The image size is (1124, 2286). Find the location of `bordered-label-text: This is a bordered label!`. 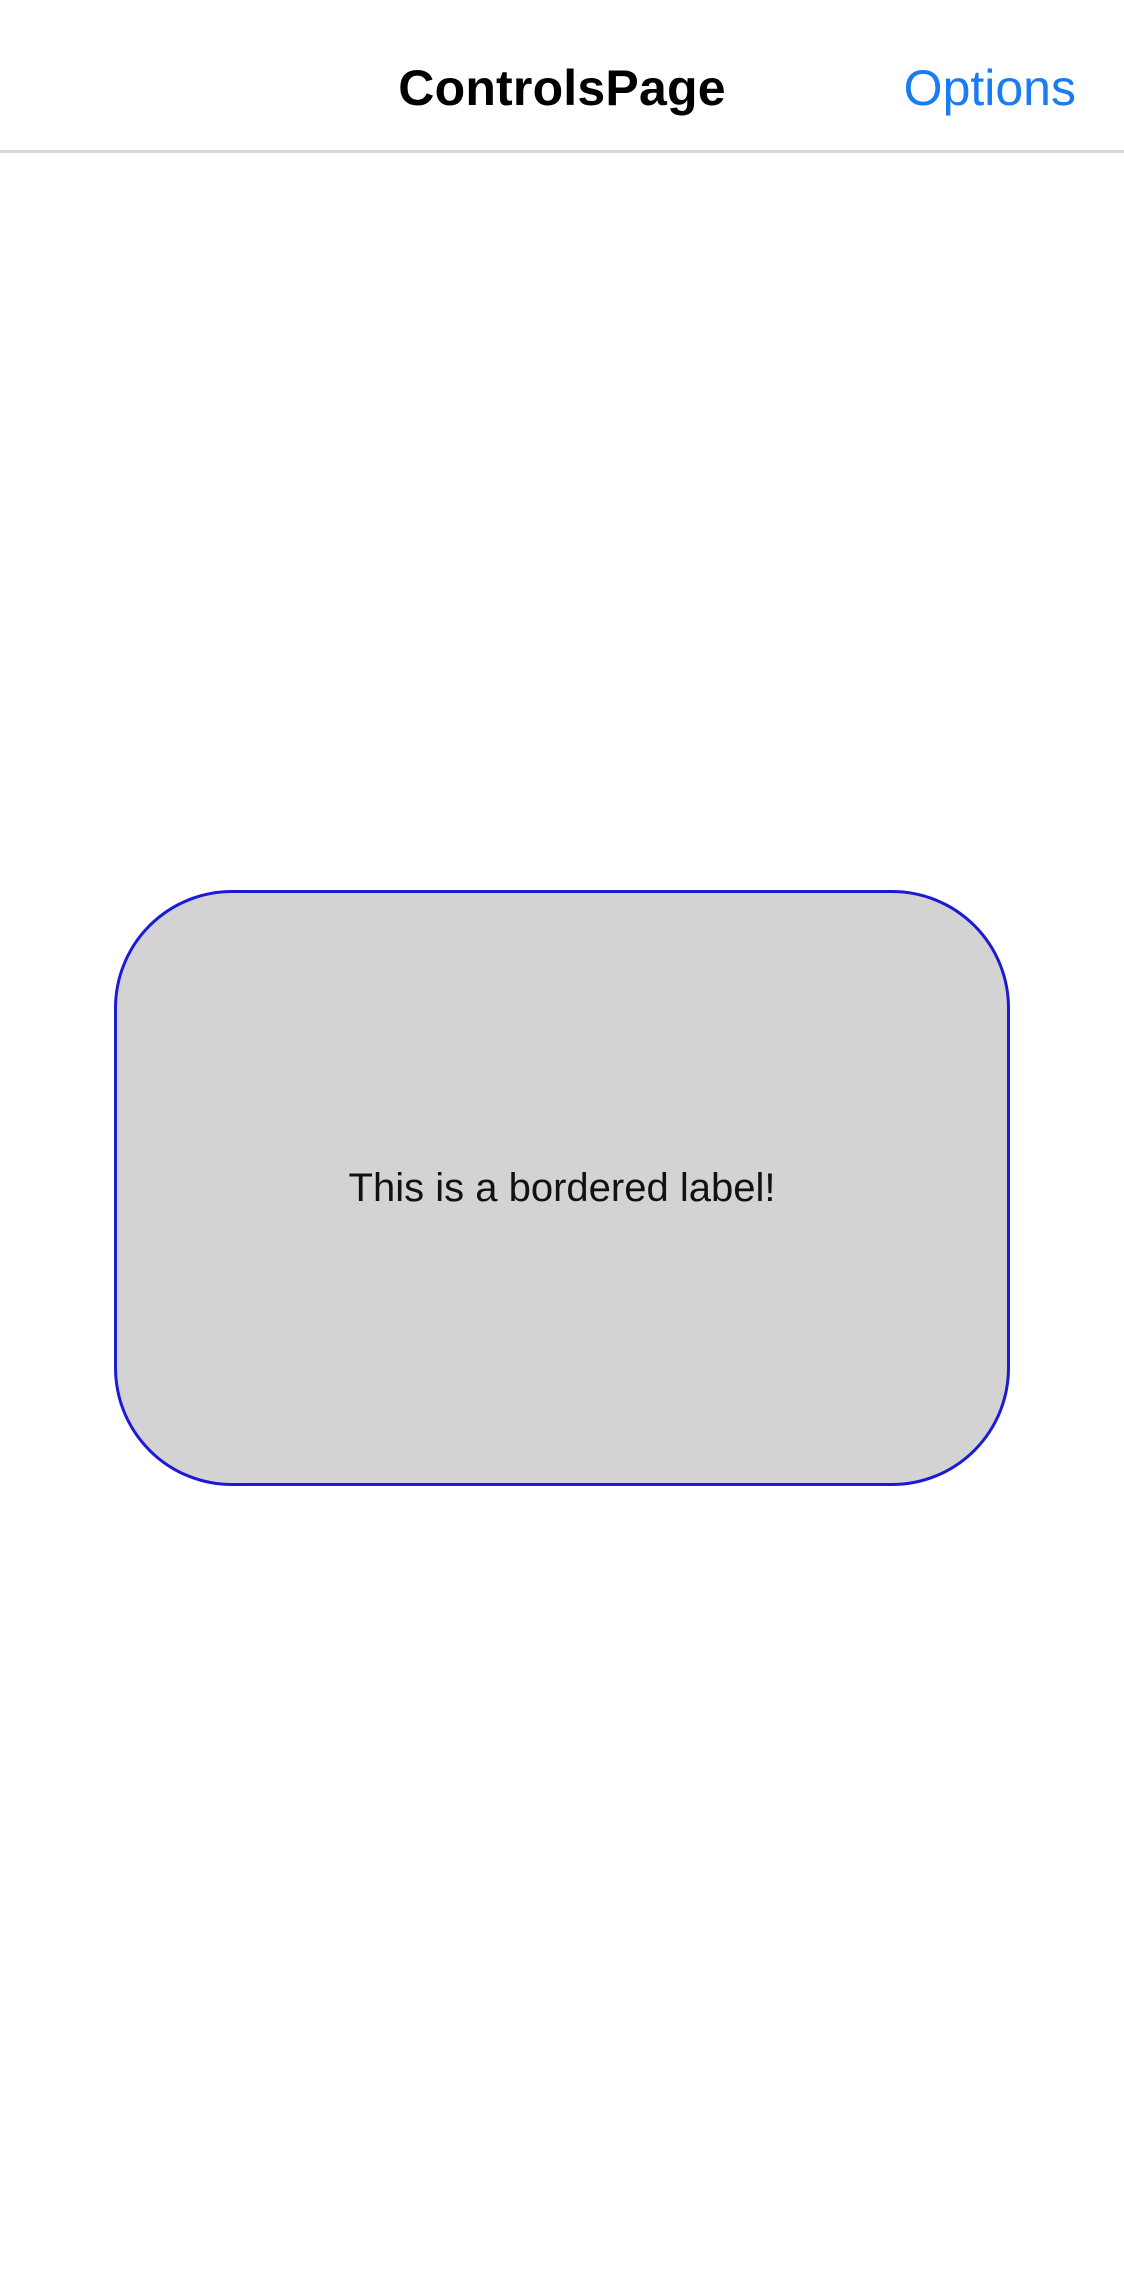

bordered-label-text: This is a bordered label! is located at coordinates (562, 1188).